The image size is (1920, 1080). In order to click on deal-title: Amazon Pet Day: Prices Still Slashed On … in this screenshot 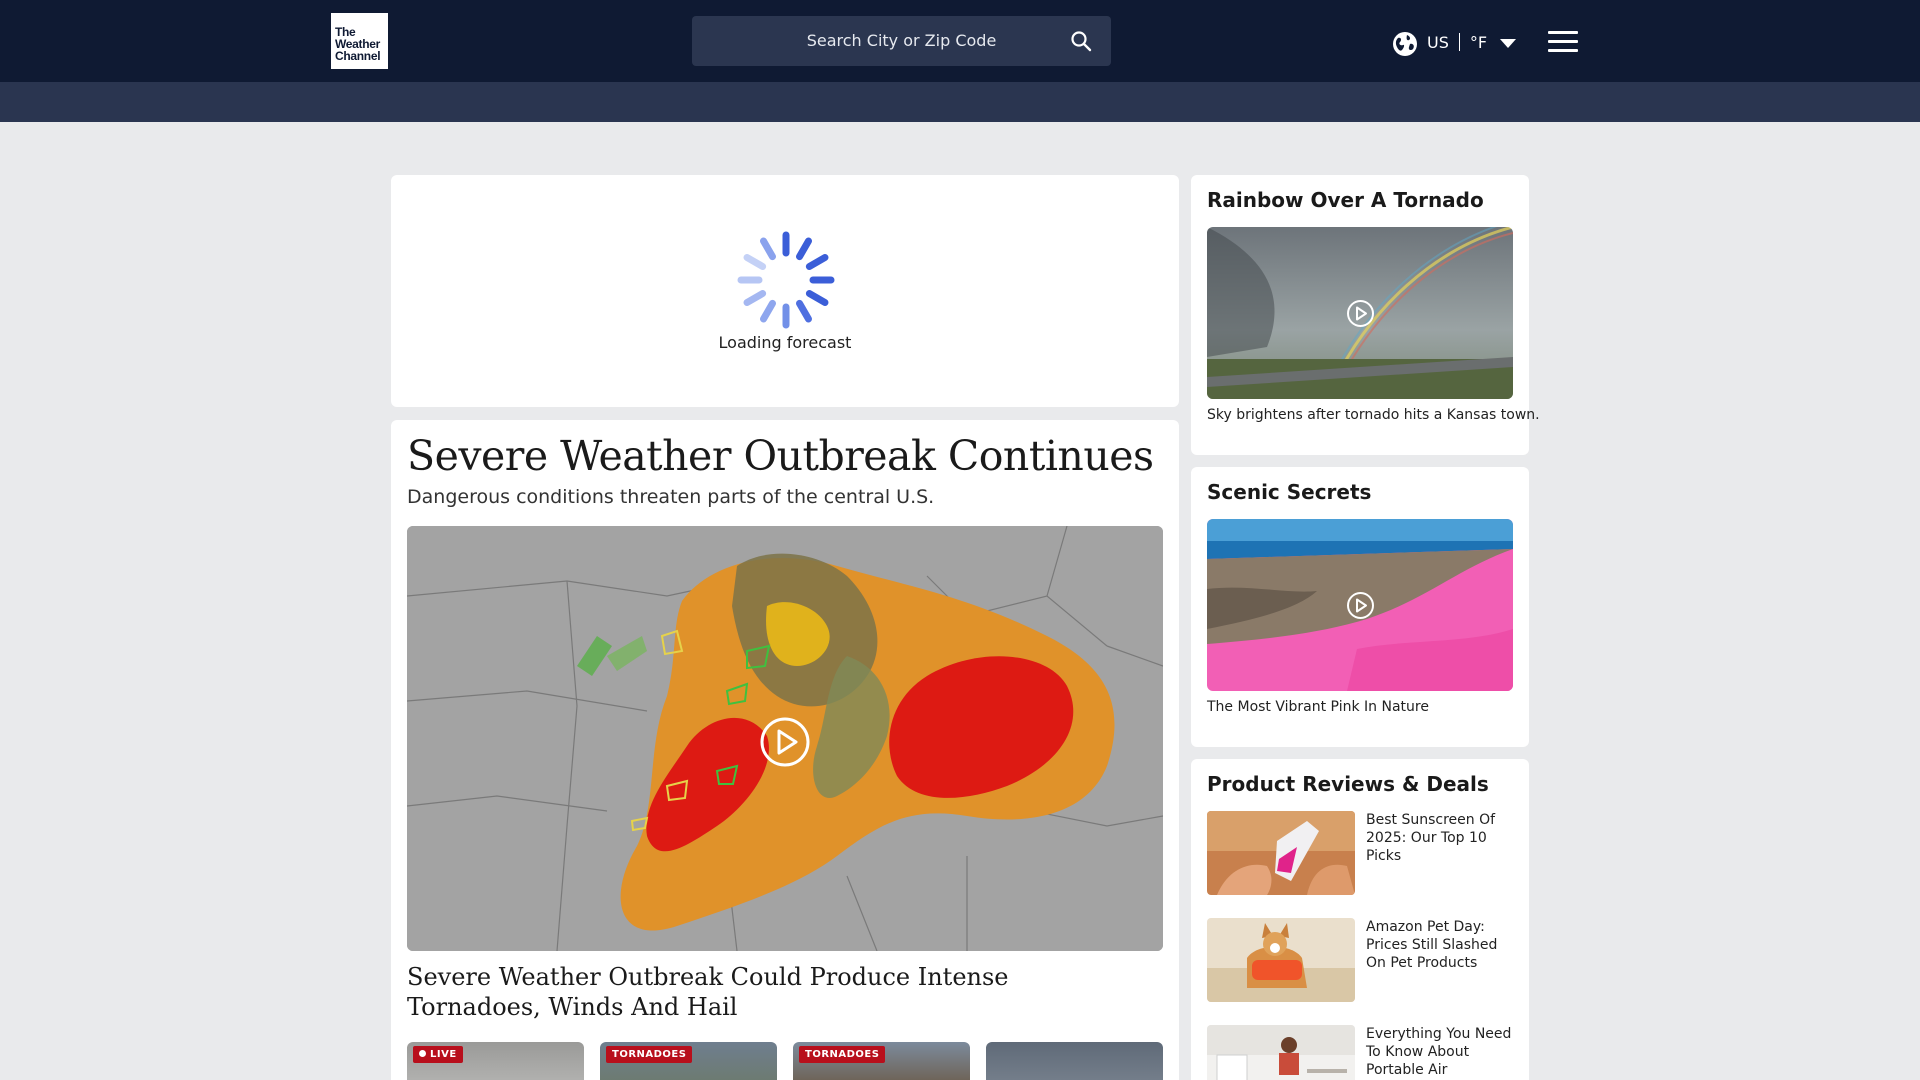, I will do `click(1441, 945)`.